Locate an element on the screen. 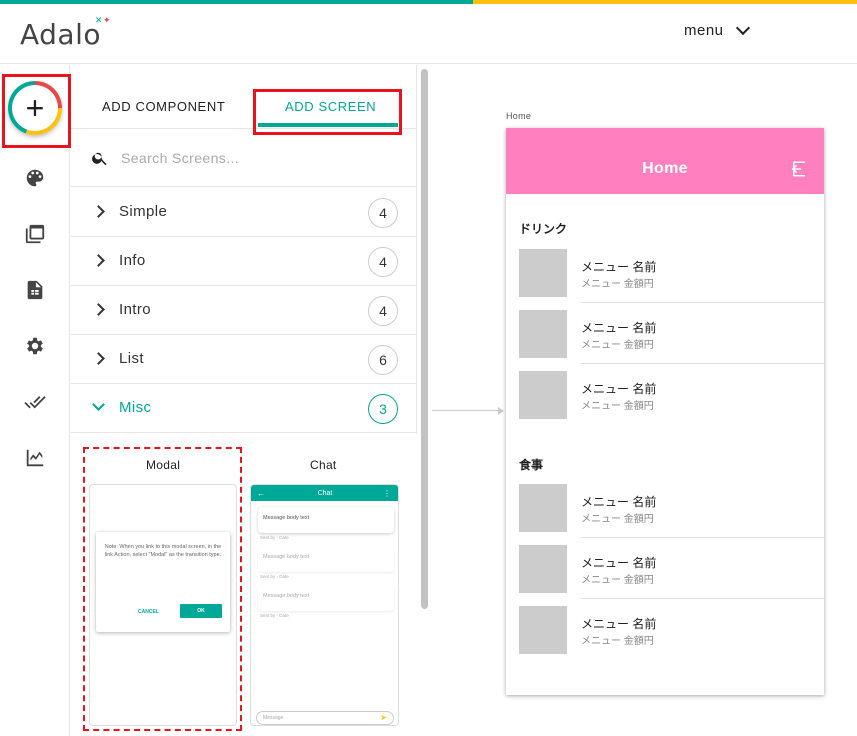 This screenshot has height=736, width=857. app-header: Adalo ✕✦ menu is located at coordinates (428, 34).